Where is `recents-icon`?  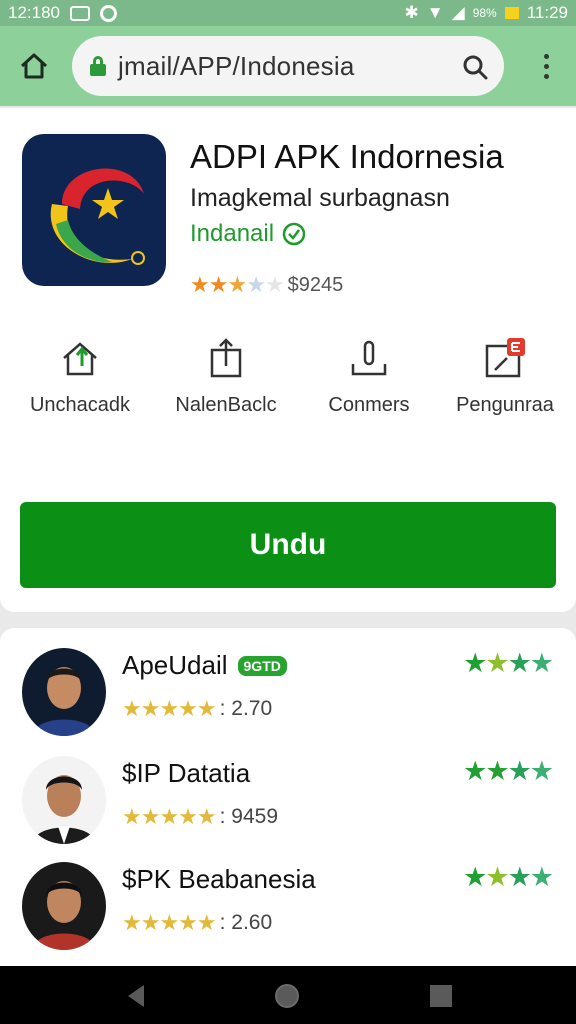
recents-icon is located at coordinates (441, 996).